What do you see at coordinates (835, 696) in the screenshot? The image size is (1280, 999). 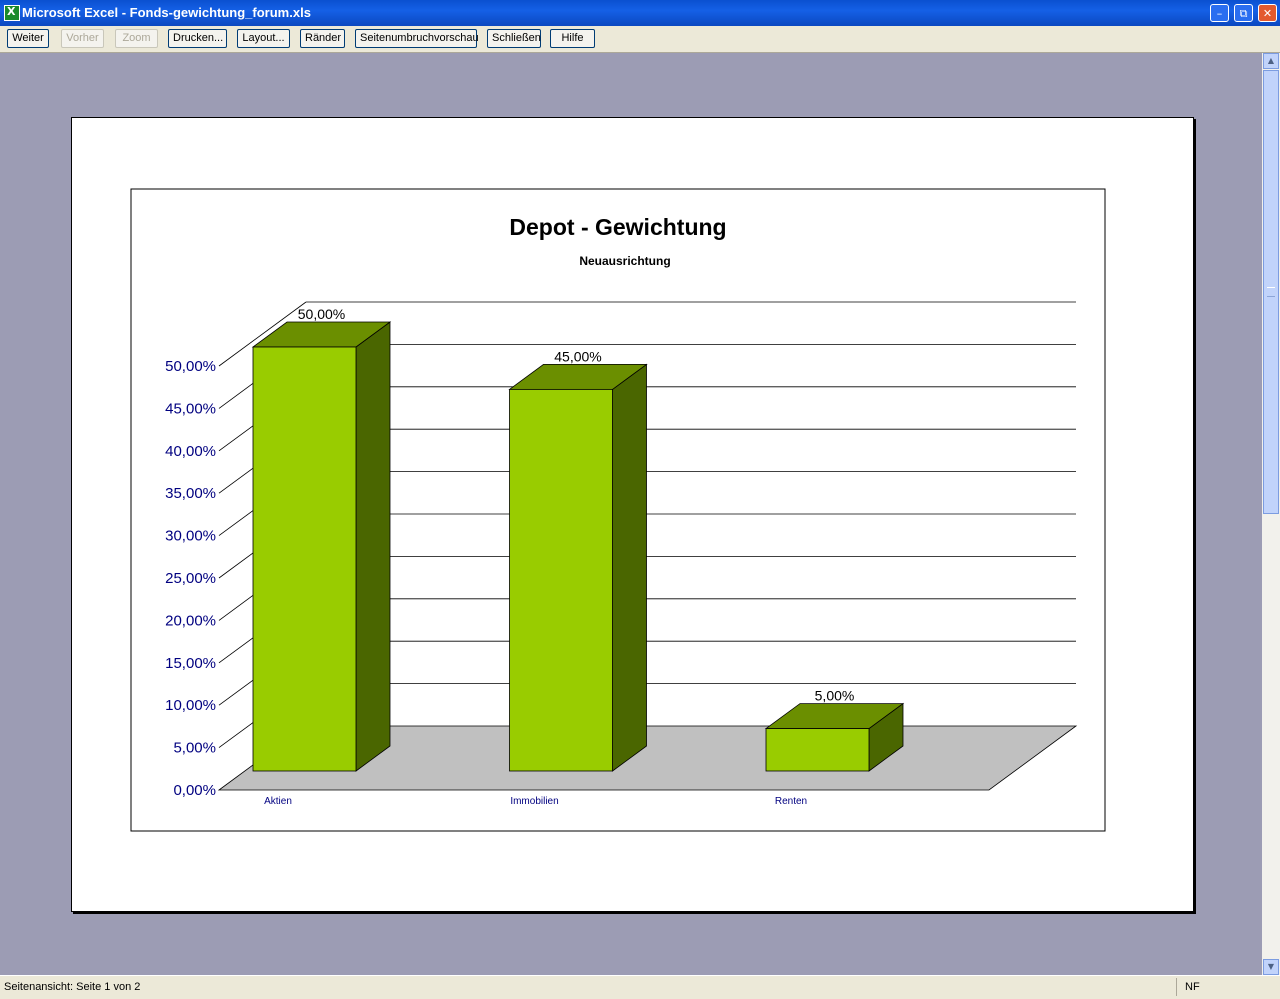 I see `data-label: 5,00%` at bounding box center [835, 696].